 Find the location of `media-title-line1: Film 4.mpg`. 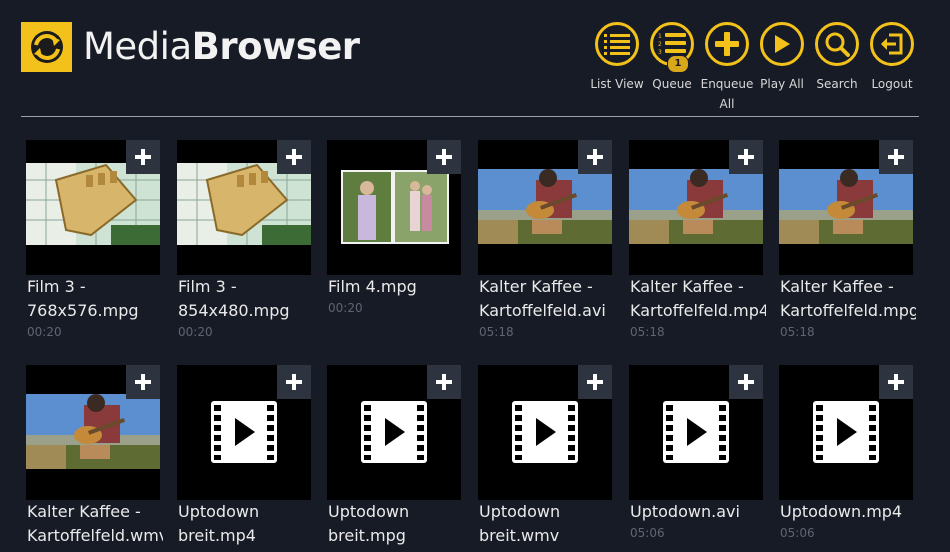

media-title-line1: Film 4.mpg is located at coordinates (372, 286).